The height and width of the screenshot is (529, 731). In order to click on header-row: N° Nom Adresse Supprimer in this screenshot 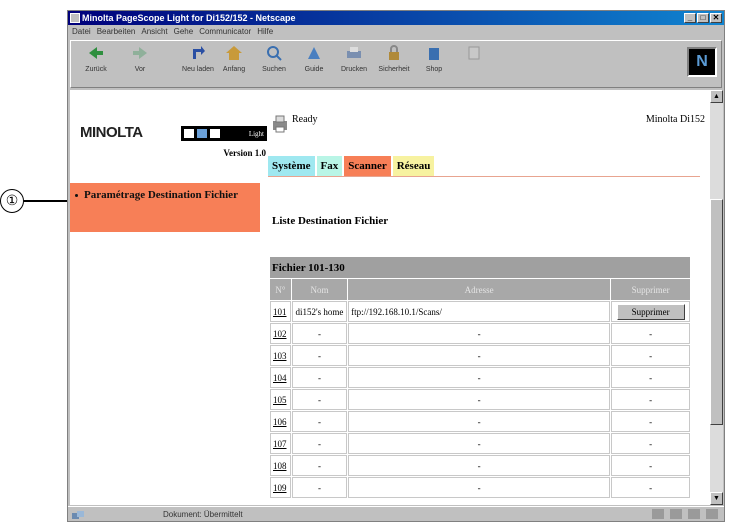, I will do `click(480, 289)`.